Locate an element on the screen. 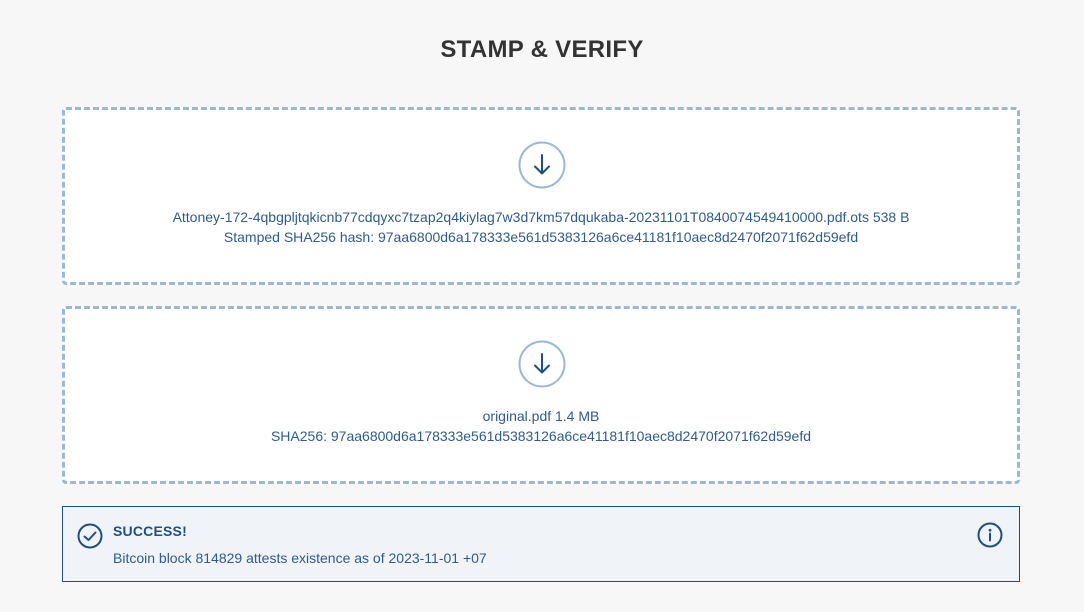 Image resolution: width=1084 pixels, height=612 pixels. check-circle-icon is located at coordinates (90, 536).